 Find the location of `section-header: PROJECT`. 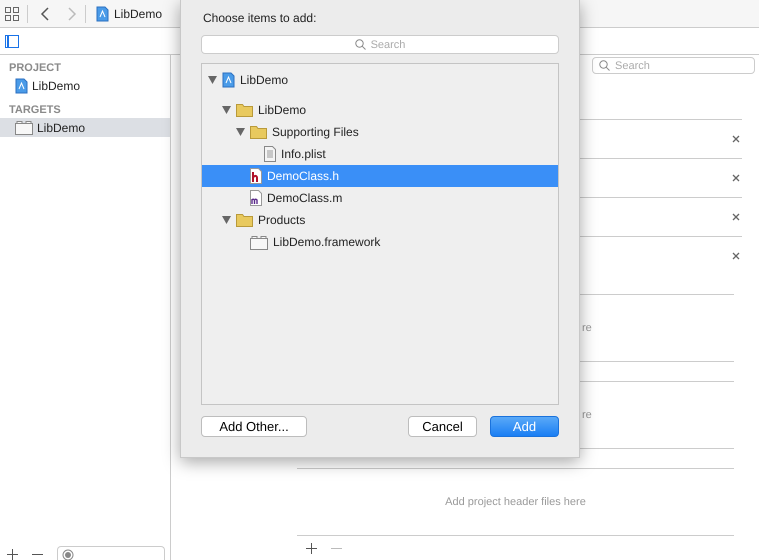

section-header: PROJECT is located at coordinates (35, 68).